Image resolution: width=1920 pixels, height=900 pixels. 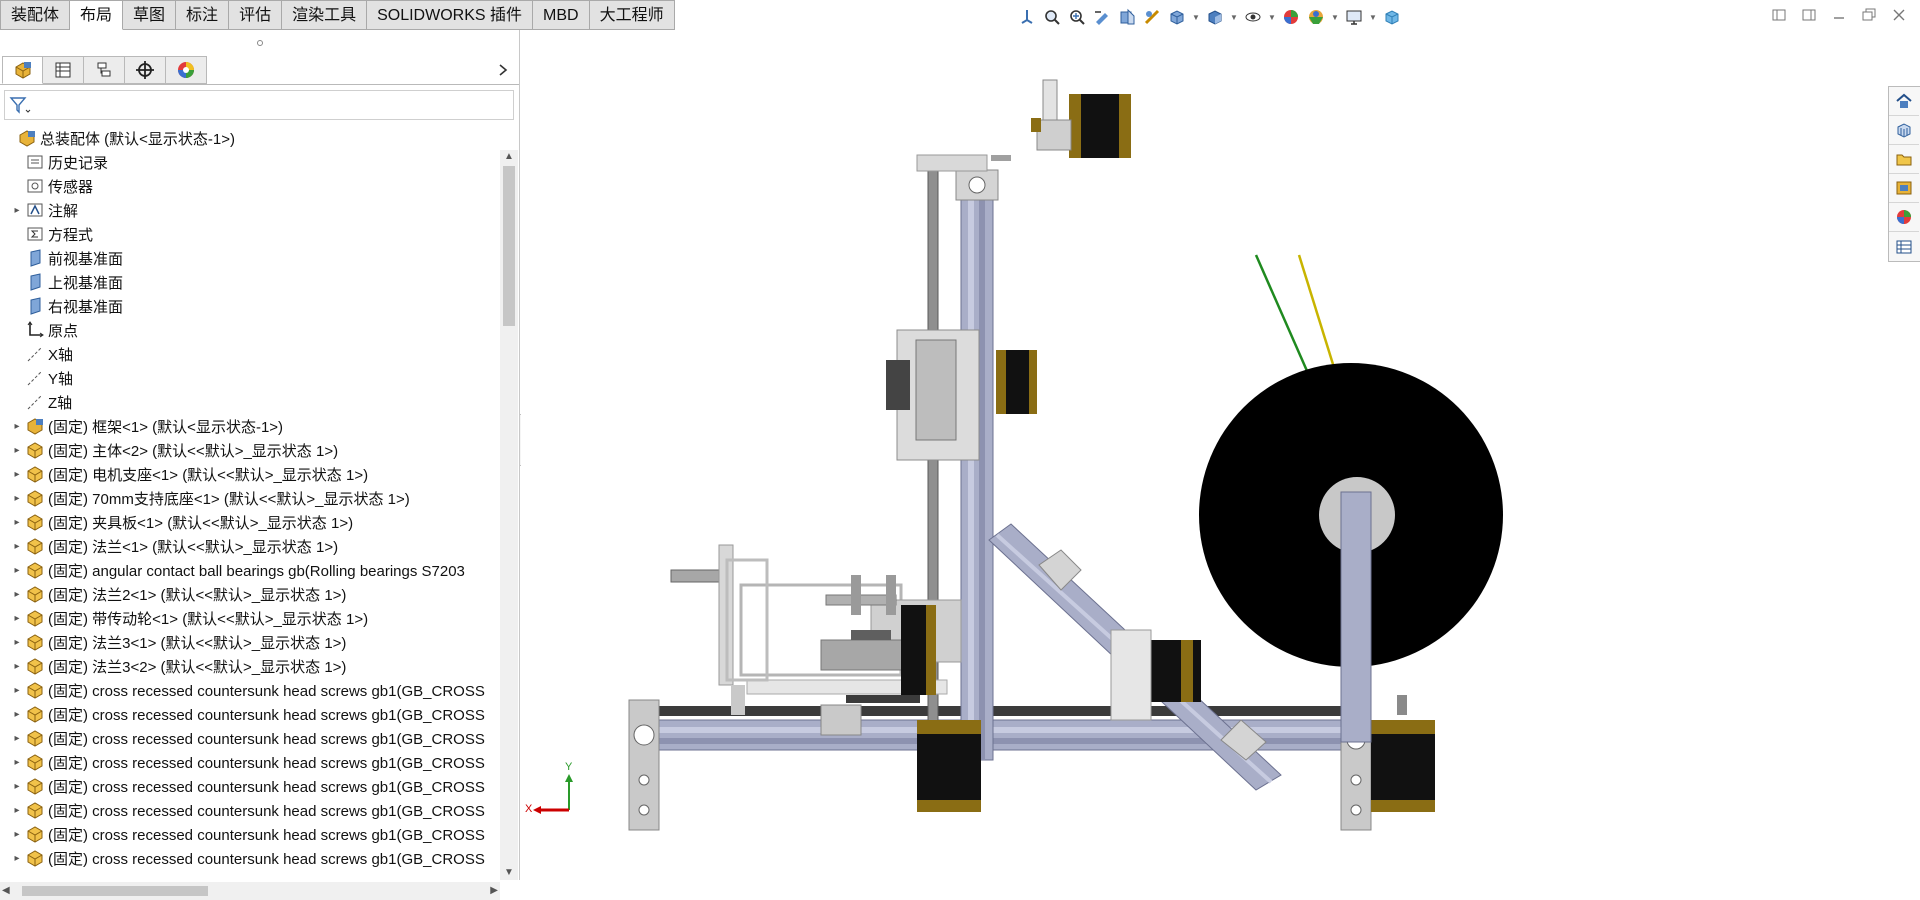 What do you see at coordinates (1291, 17) in the screenshot?
I see `edit-appearance-icon` at bounding box center [1291, 17].